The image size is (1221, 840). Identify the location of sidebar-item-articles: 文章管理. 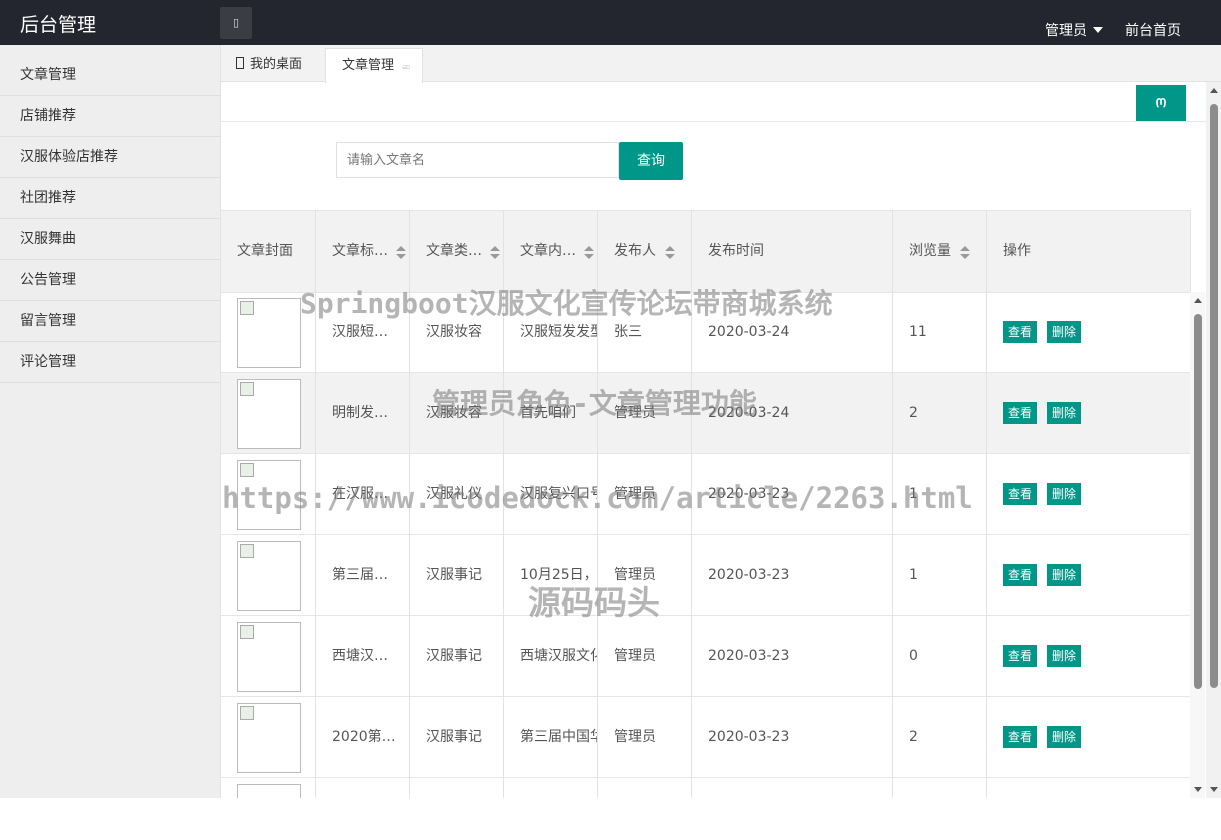
(110, 70).